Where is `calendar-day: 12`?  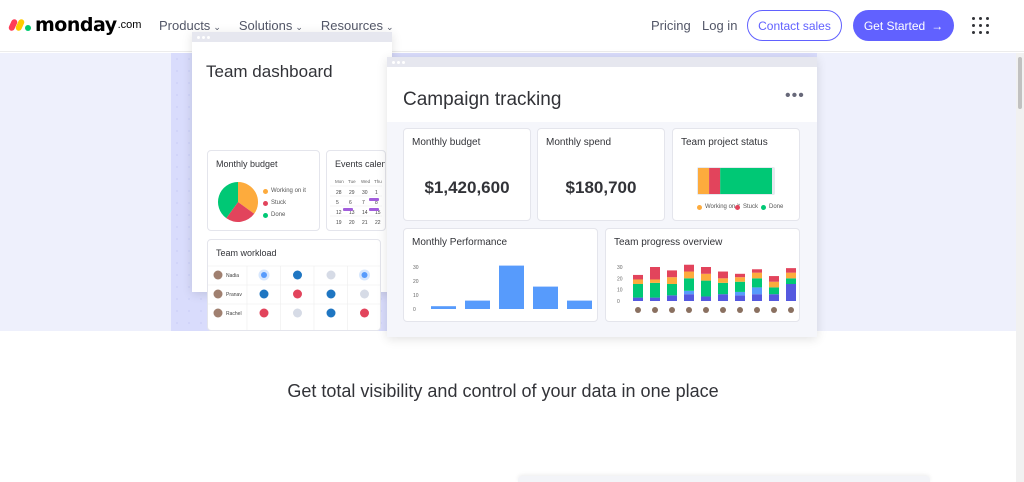 calendar-day: 12 is located at coordinates (339, 213).